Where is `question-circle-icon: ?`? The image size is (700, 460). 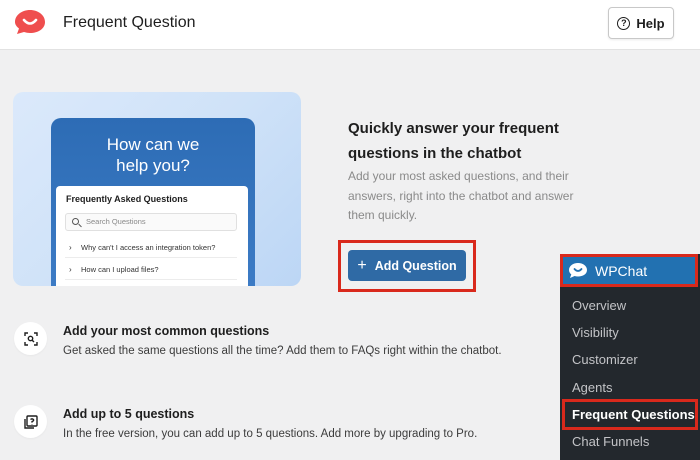 question-circle-icon: ? is located at coordinates (624, 23).